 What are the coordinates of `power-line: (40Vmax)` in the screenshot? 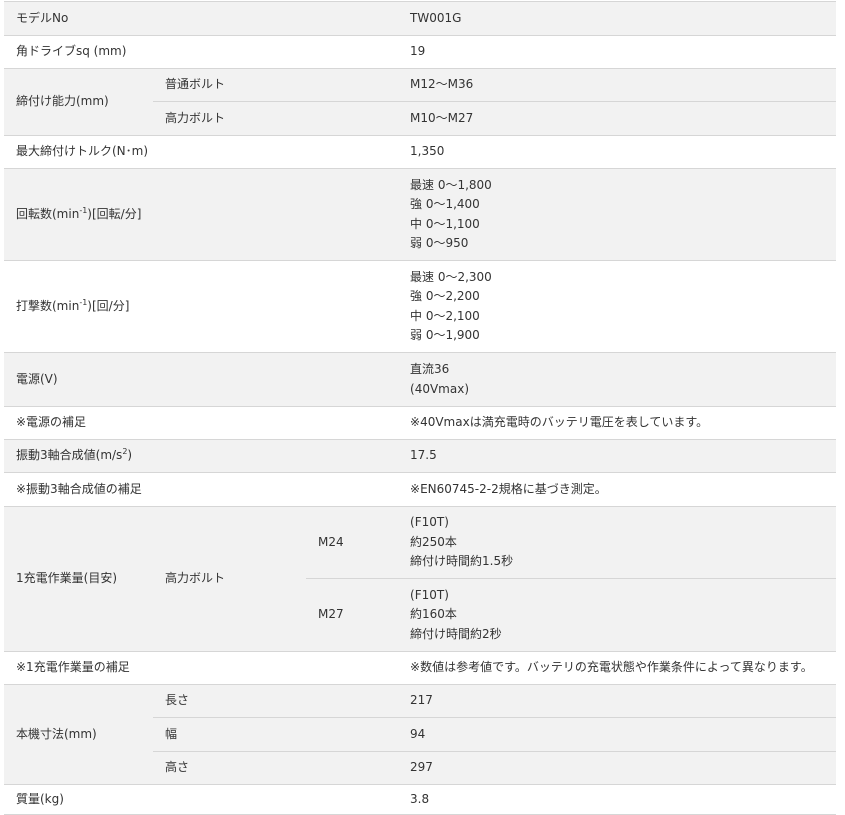 It's located at (440, 388).